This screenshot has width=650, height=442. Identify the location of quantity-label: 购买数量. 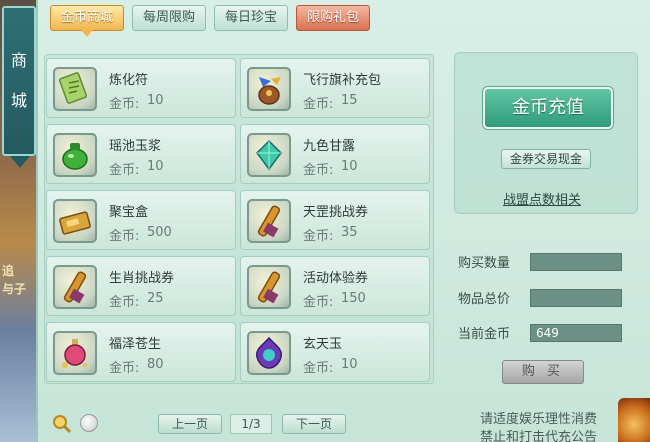
(484, 263).